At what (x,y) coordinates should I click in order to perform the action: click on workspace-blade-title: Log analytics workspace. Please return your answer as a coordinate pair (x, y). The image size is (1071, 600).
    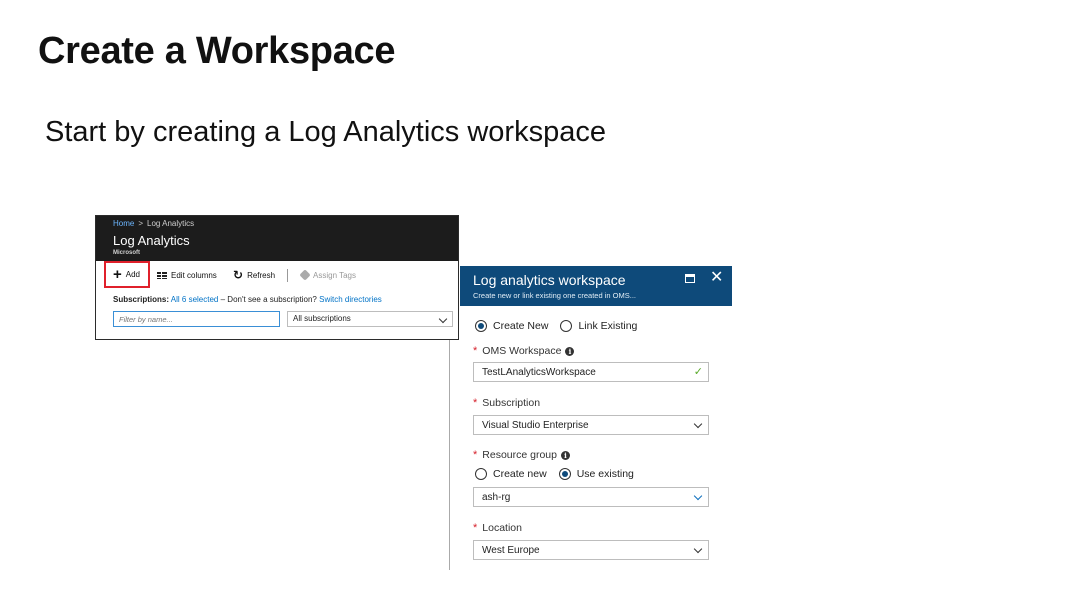
    Looking at the image, I should click on (549, 280).